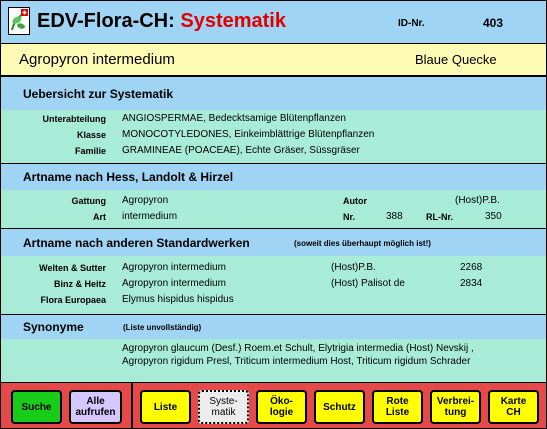 The height and width of the screenshot is (429, 547). I want to click on synonyme-note: (Liste unvollständig), so click(162, 327).